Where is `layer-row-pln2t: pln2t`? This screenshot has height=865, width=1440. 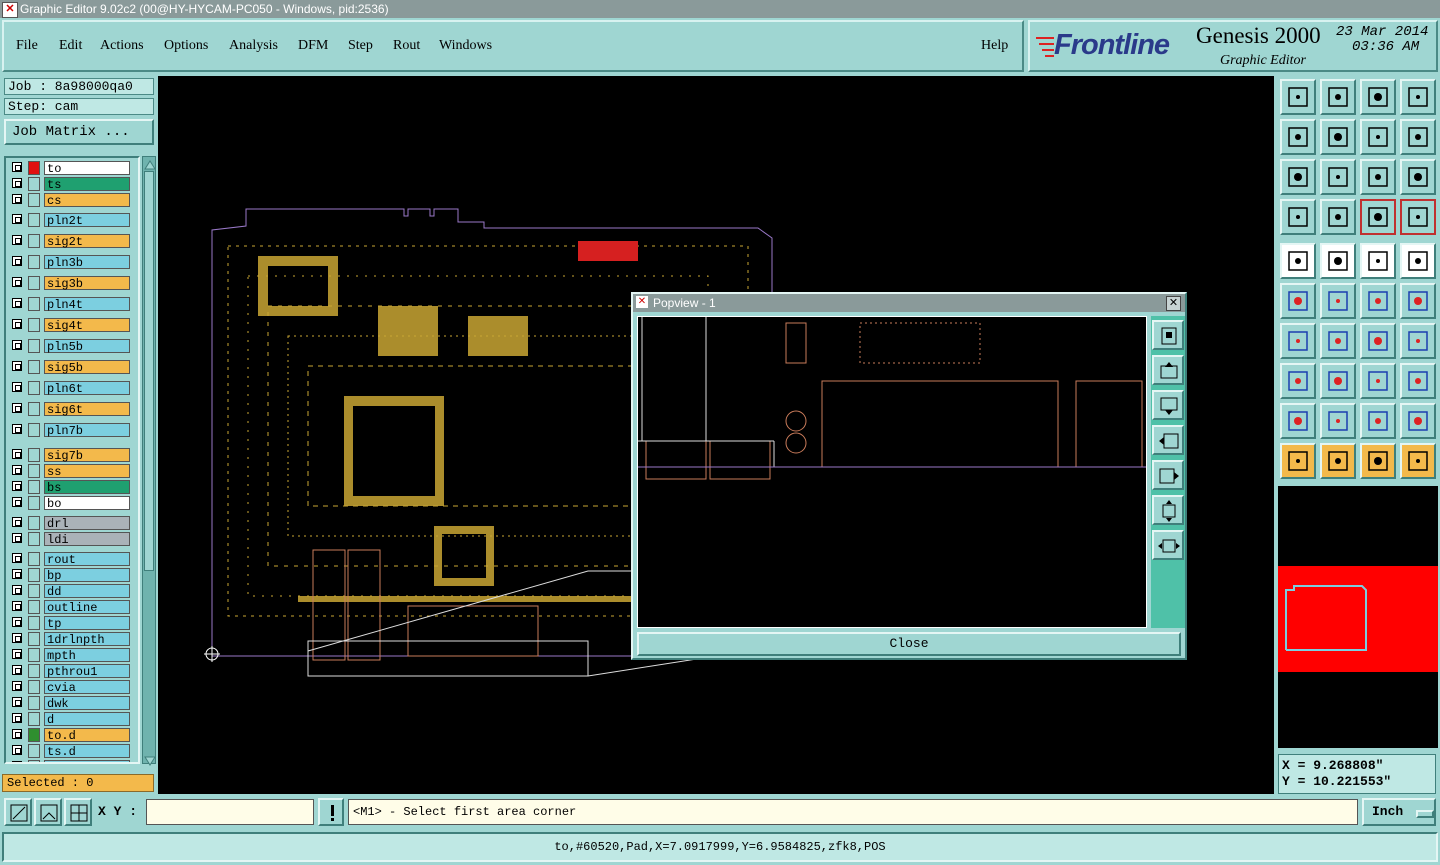 layer-row-pln2t: pln2t is located at coordinates (73, 220).